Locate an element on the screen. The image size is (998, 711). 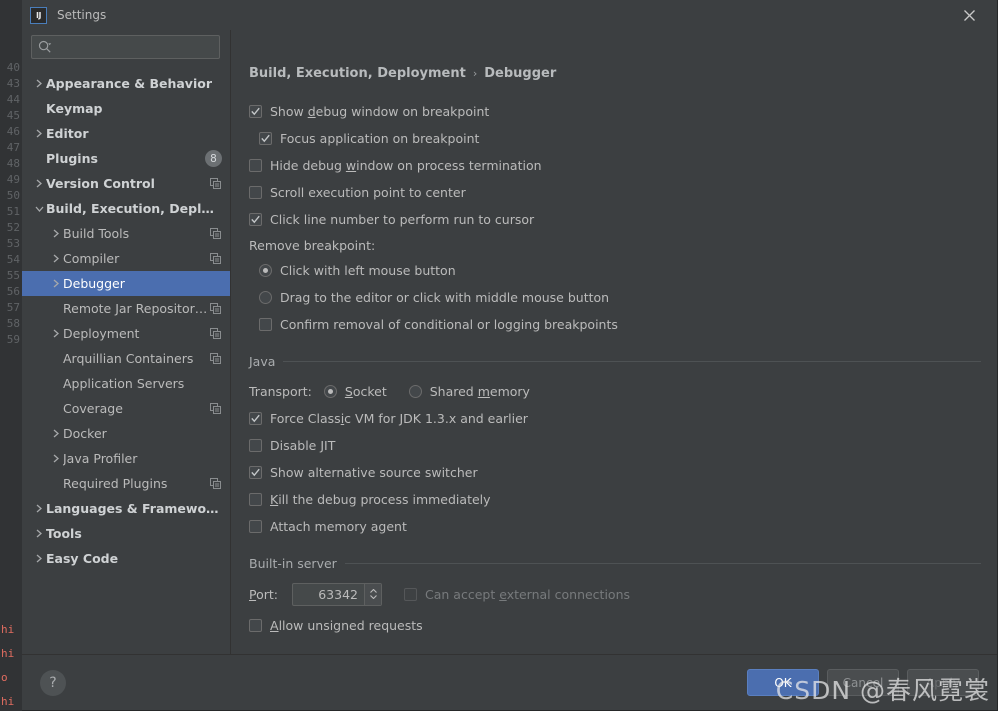
sidebar-item-docker: Docker is located at coordinates (126, 433).